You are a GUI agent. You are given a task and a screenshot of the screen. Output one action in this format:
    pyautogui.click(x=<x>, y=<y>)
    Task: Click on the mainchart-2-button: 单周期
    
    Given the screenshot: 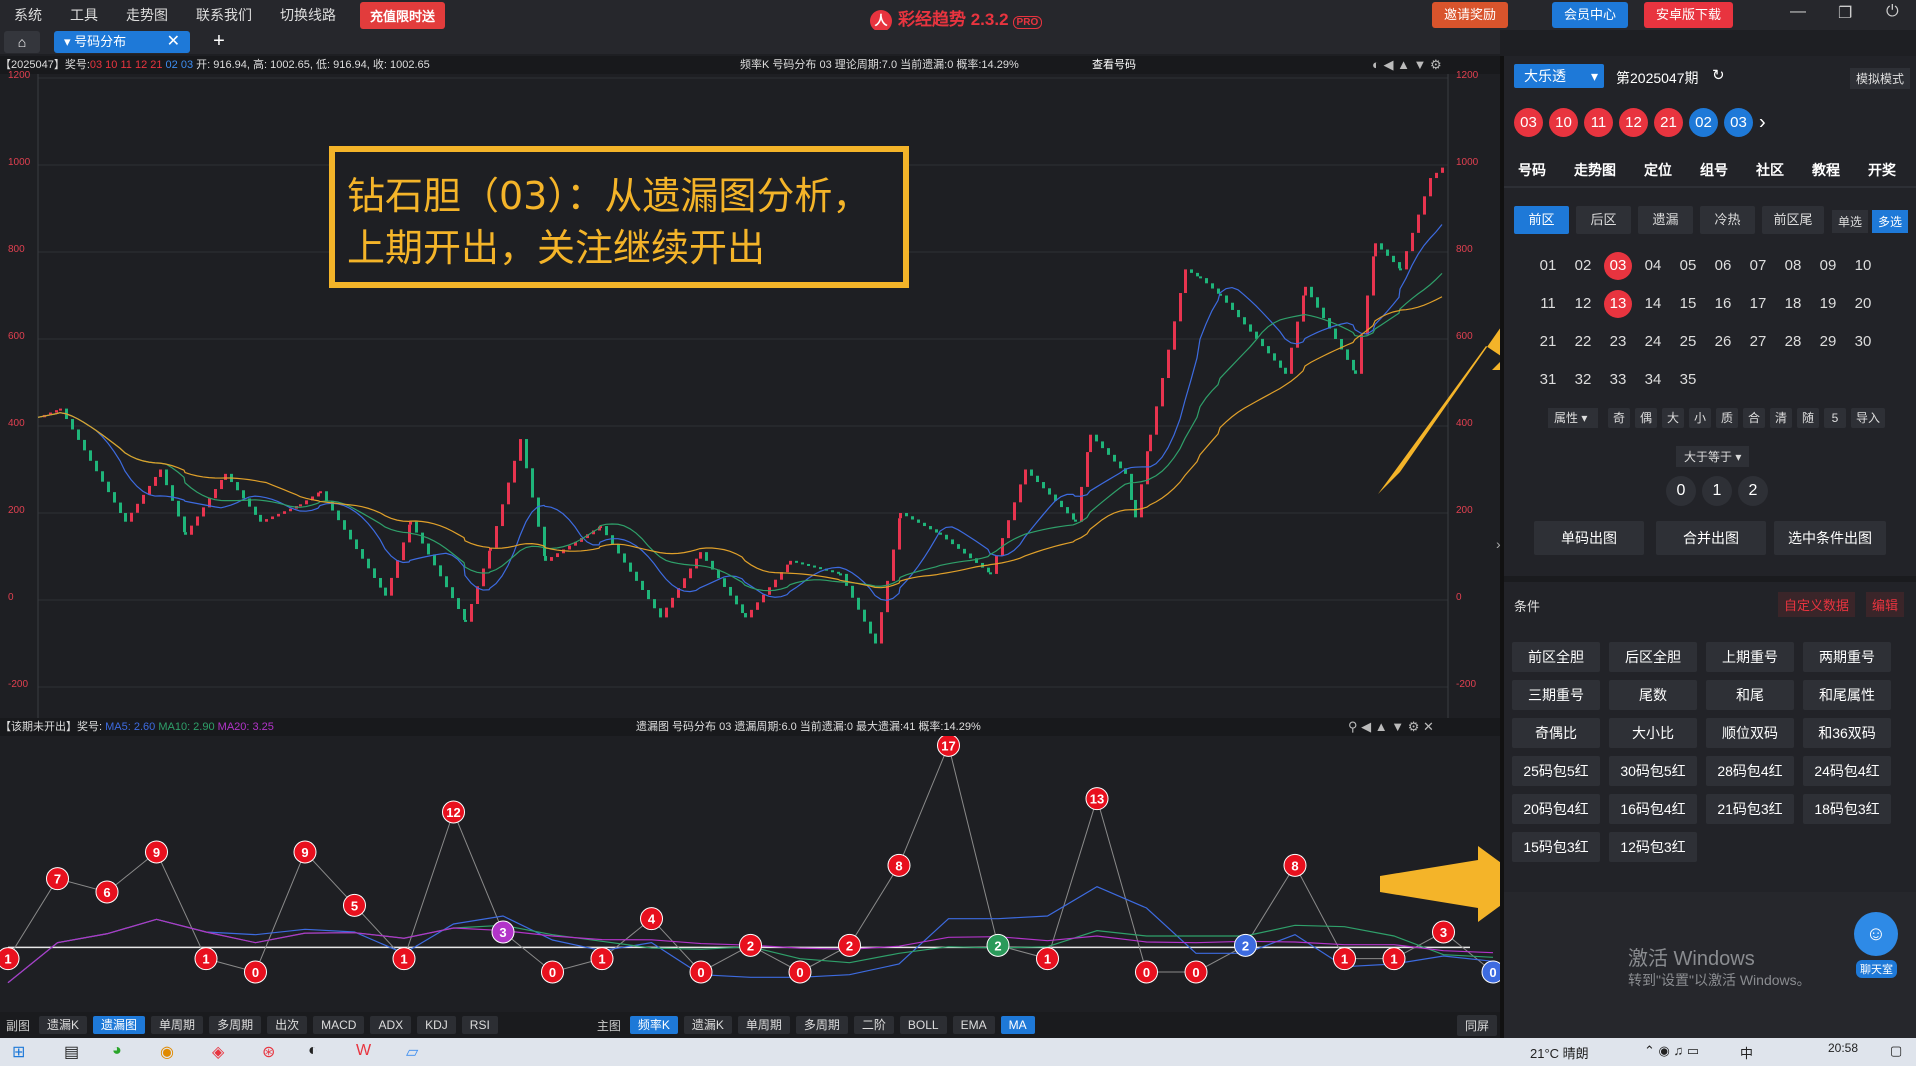 What is the action you would take?
    pyautogui.click(x=763, y=1025)
    